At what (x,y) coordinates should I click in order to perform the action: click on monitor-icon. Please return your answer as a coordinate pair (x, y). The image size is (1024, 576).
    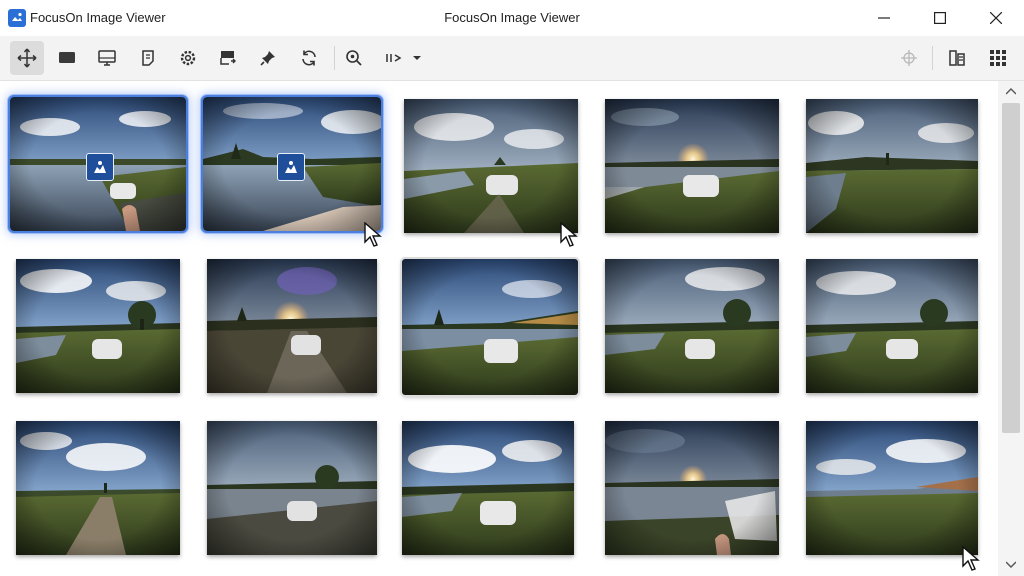
    Looking at the image, I should click on (107, 58).